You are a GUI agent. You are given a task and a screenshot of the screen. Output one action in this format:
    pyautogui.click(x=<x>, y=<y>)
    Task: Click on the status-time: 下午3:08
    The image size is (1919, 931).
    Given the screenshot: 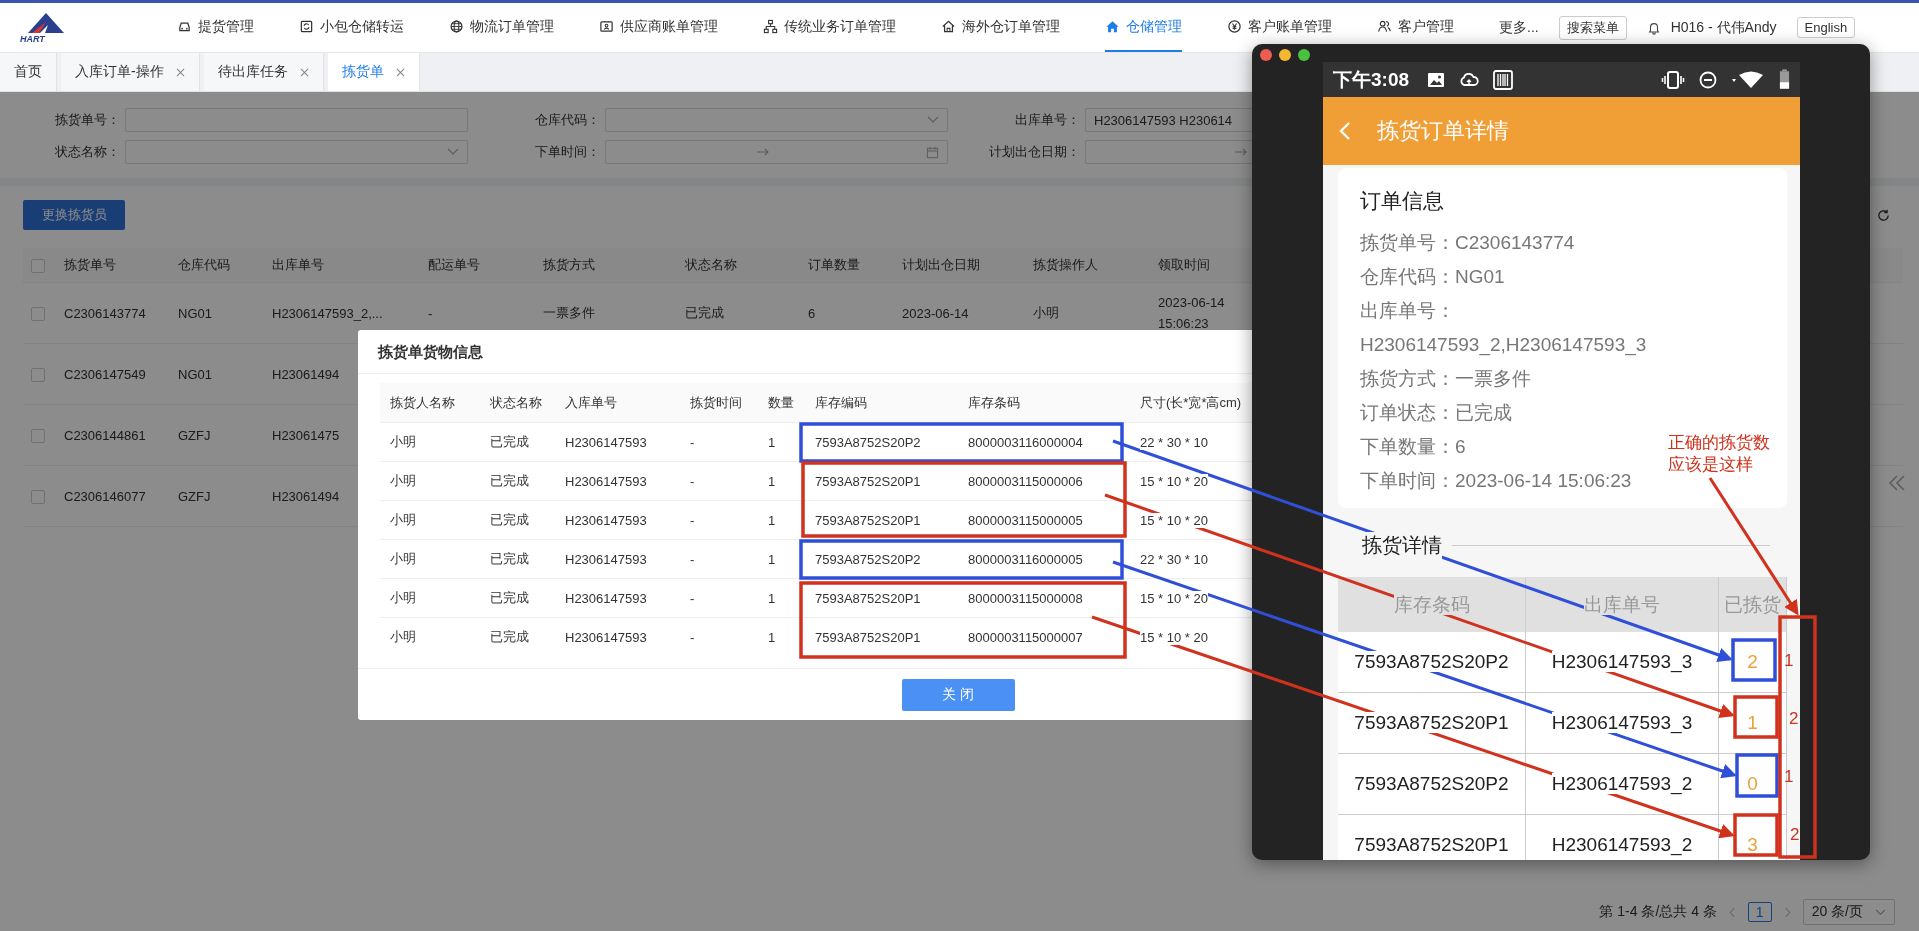 What is the action you would take?
    pyautogui.click(x=1371, y=79)
    